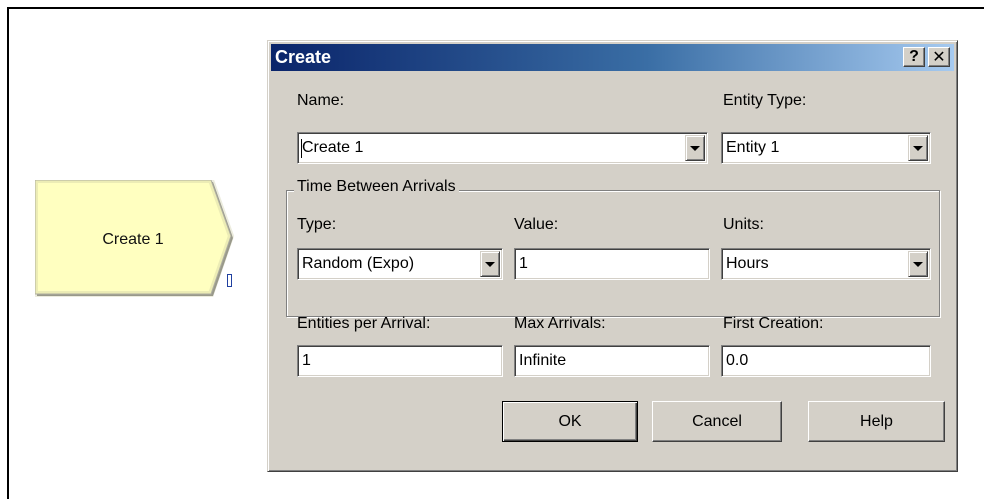 This screenshot has width=984, height=499. I want to click on create-module: Create 1, so click(137, 240).